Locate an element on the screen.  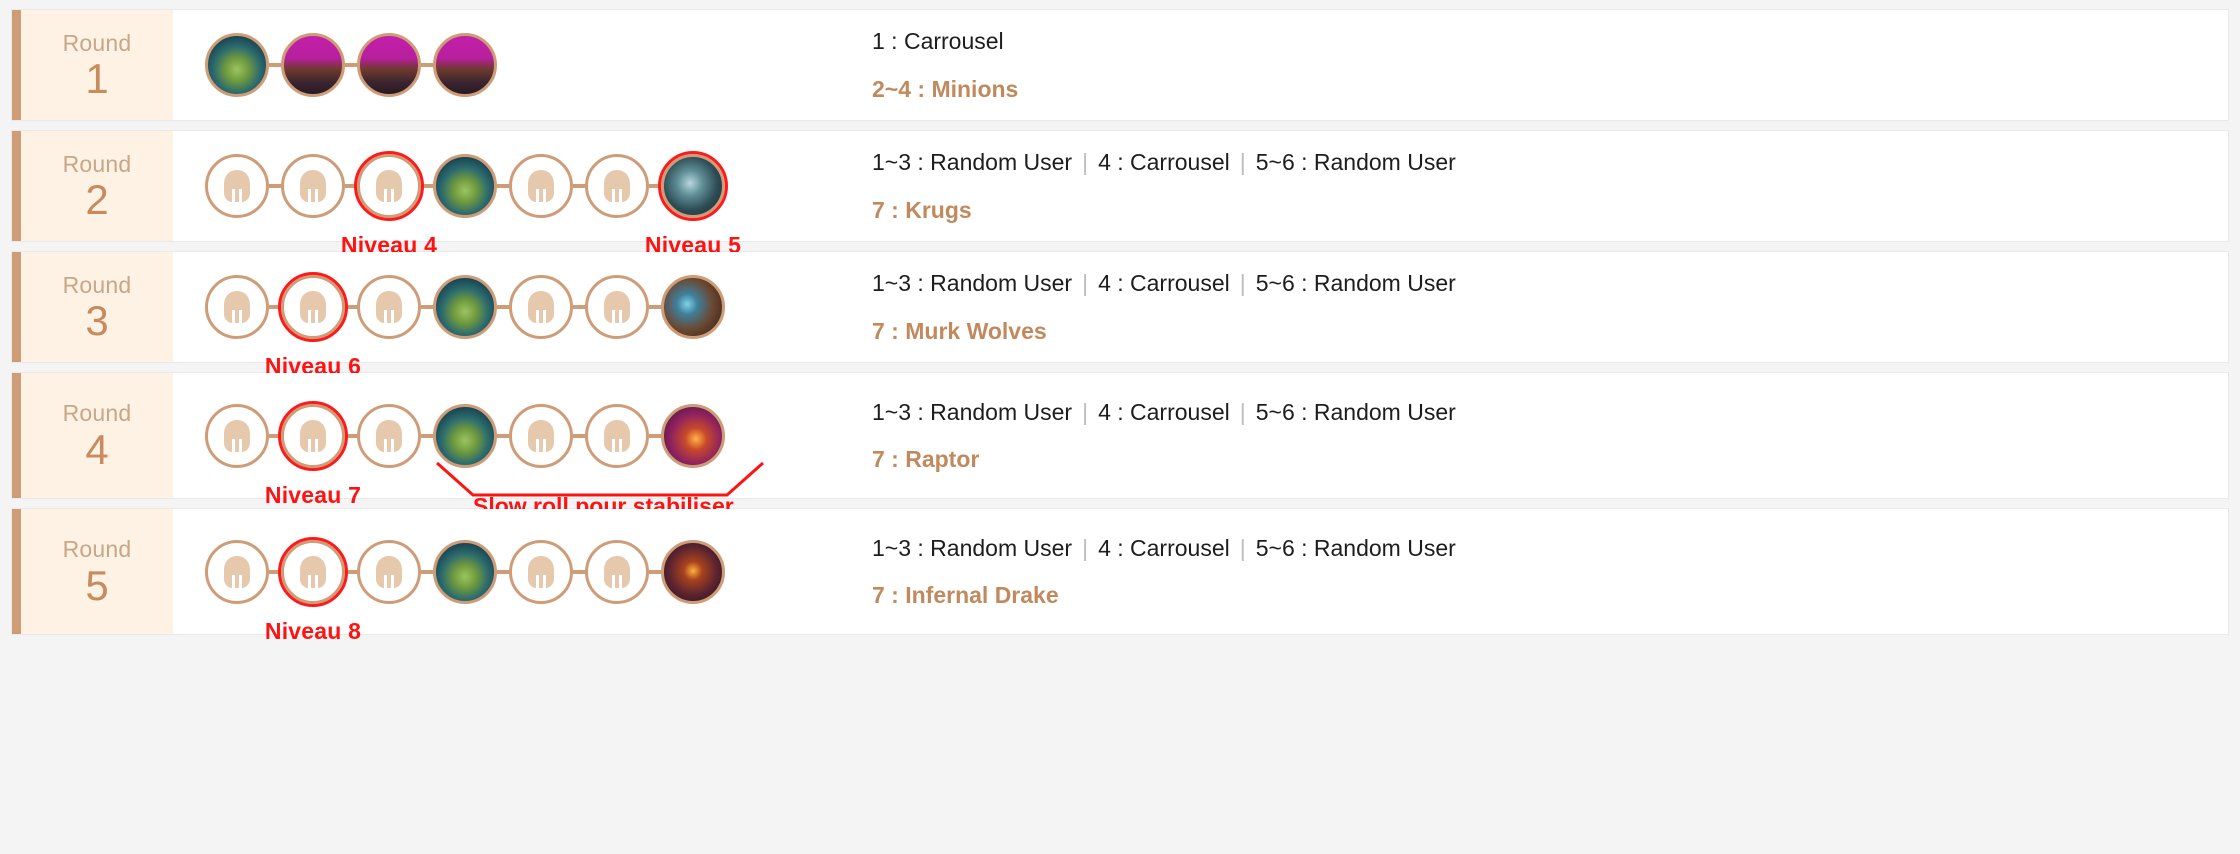
stage-node: Niveau 7 is located at coordinates (313, 454).